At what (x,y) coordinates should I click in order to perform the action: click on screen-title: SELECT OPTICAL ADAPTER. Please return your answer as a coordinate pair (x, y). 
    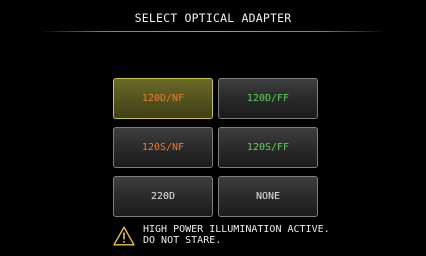
    Looking at the image, I should click on (213, 18).